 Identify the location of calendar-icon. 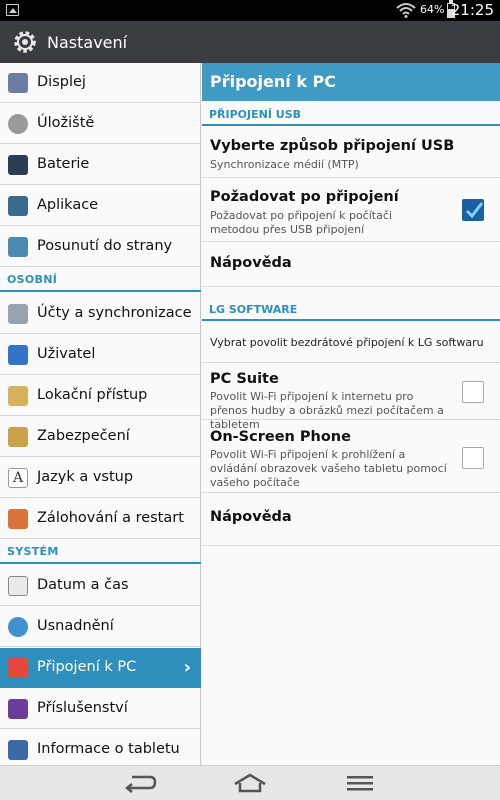
(18, 586).